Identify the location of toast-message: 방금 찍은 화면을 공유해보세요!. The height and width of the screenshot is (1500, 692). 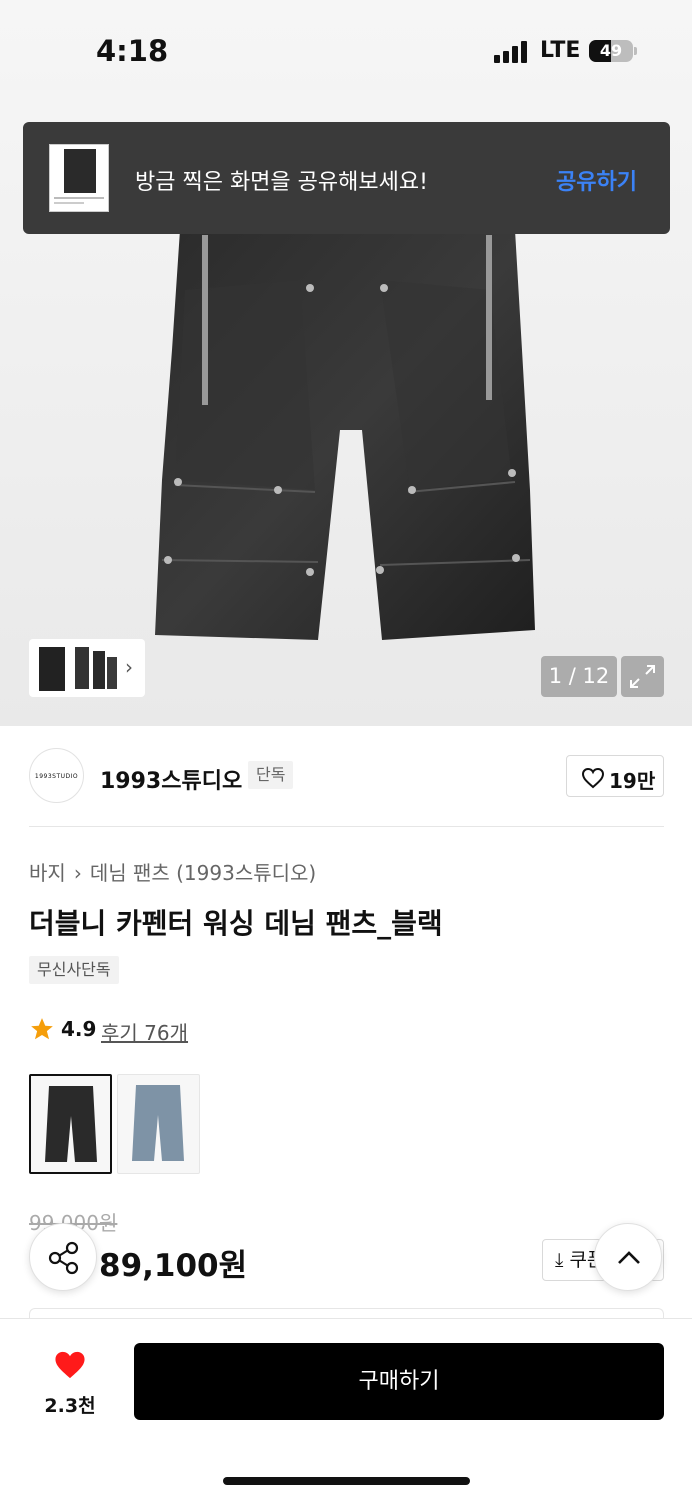
(281, 182).